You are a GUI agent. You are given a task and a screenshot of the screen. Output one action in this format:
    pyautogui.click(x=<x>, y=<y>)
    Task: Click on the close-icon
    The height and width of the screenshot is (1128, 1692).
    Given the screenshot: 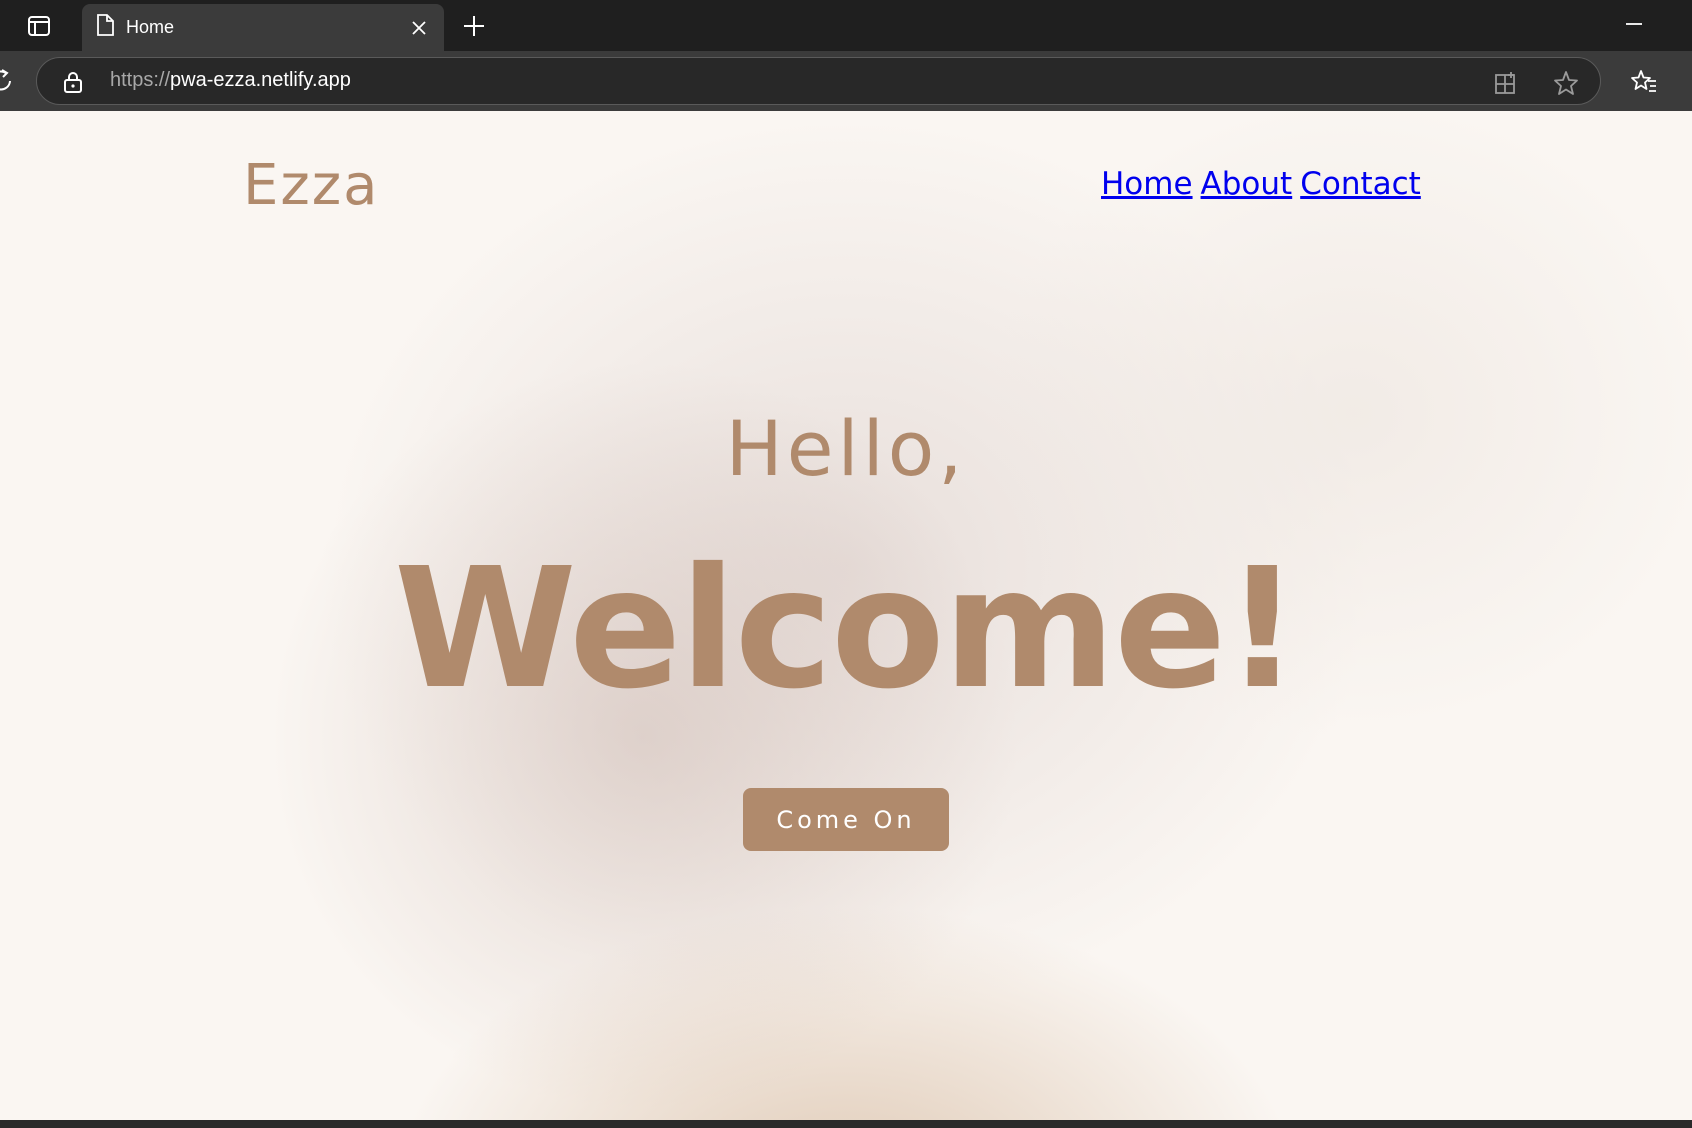 What is the action you would take?
    pyautogui.click(x=419, y=28)
    